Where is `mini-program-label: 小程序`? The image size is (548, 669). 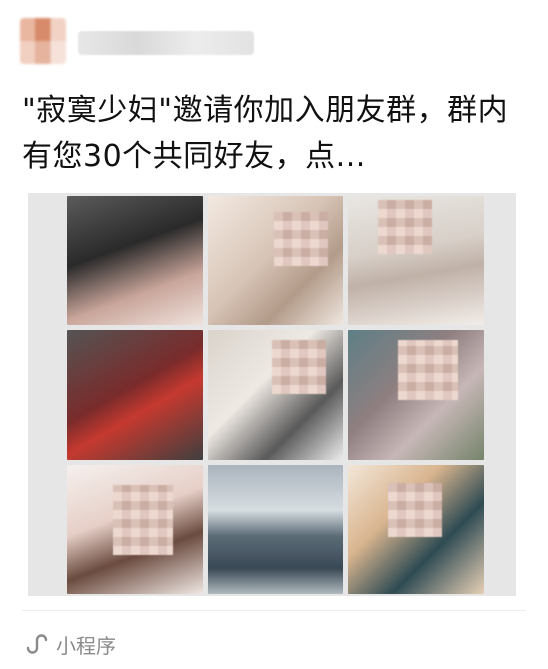
mini-program-label: 小程序 is located at coordinates (86, 645).